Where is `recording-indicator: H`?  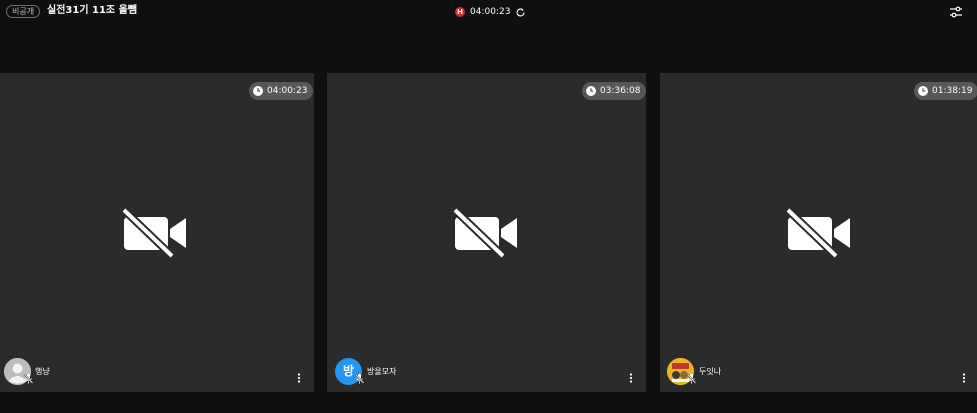 recording-indicator: H is located at coordinates (460, 12).